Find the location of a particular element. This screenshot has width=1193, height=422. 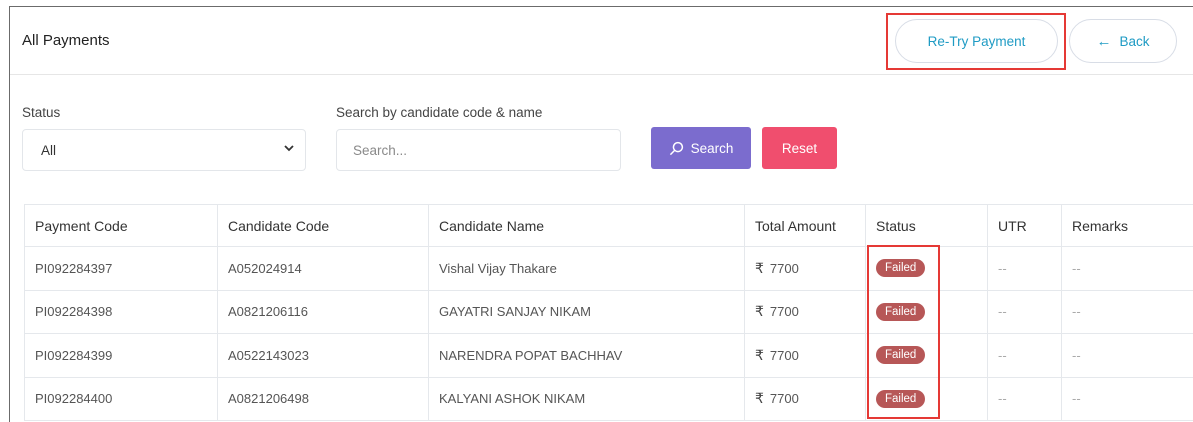

payment-code-cell: PI092284399 is located at coordinates (121, 355).